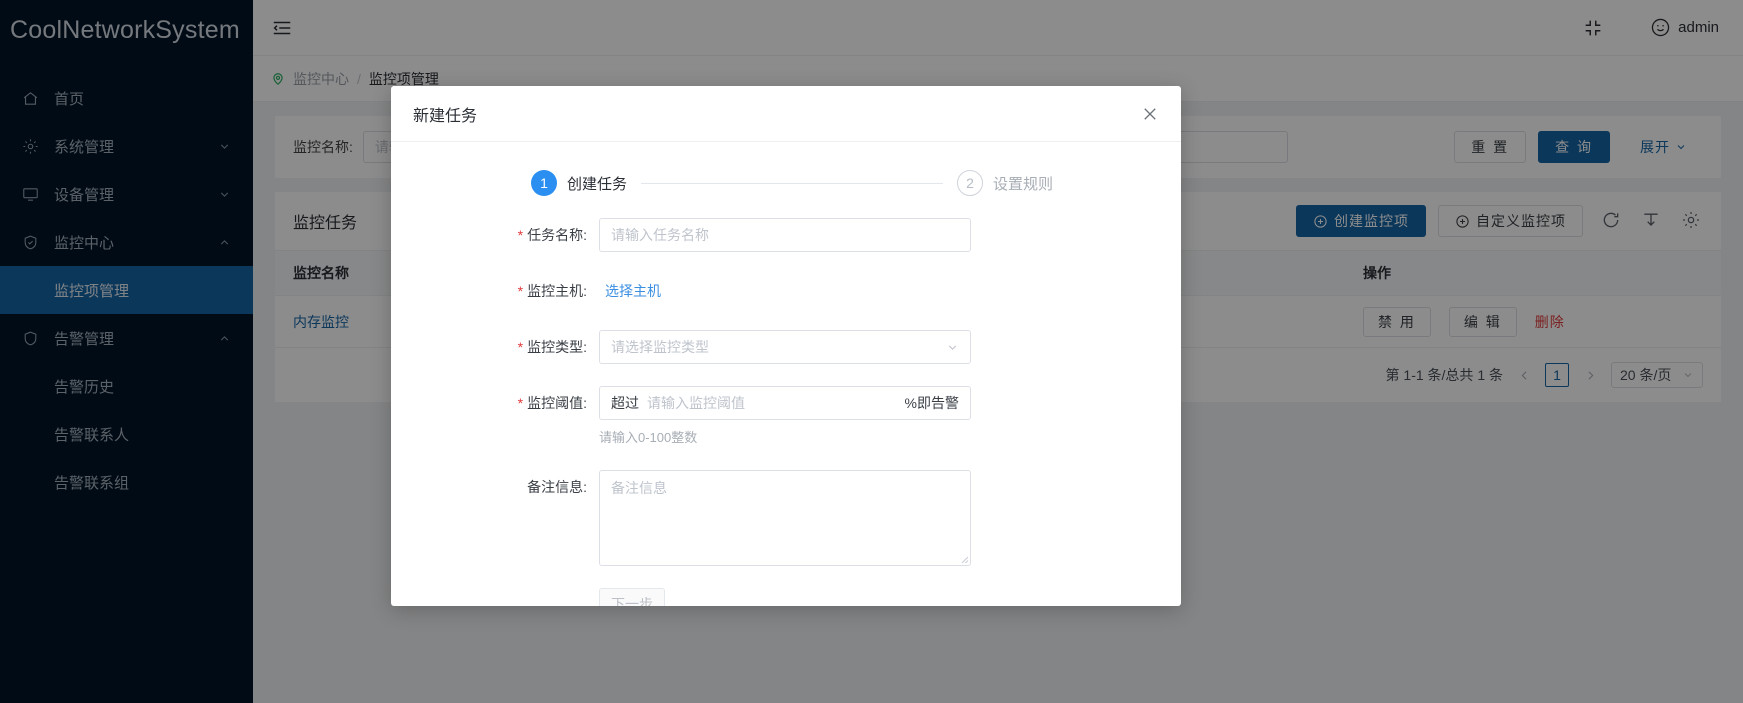  Describe the element at coordinates (792, 183) in the screenshot. I see `step-connector` at that location.